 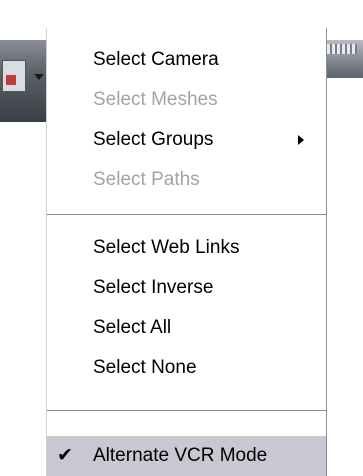 What do you see at coordinates (180, 455) in the screenshot?
I see `menu-item-label: Alternate VCR Mode` at bounding box center [180, 455].